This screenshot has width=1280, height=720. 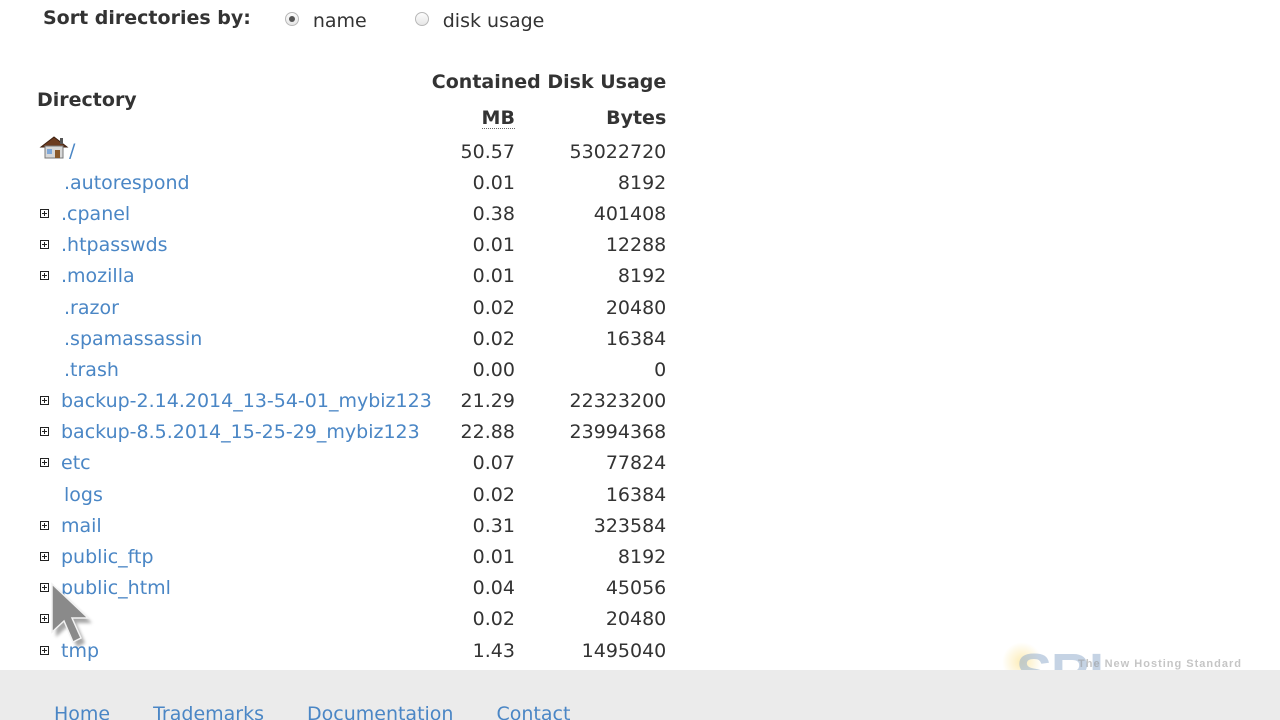 What do you see at coordinates (234, 525) in the screenshot?
I see `directory-cell: mail` at bounding box center [234, 525].